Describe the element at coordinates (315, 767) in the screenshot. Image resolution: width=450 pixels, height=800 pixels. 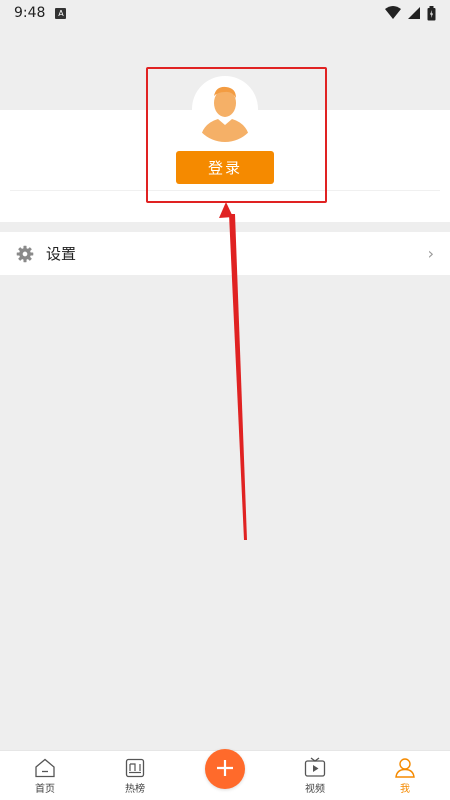
I see `video-icon` at that location.